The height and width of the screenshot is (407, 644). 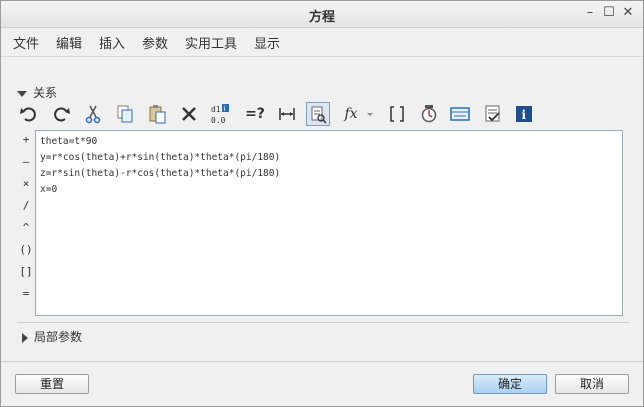 What do you see at coordinates (287, 114) in the screenshot?
I see `insert-dimension-icon` at bounding box center [287, 114].